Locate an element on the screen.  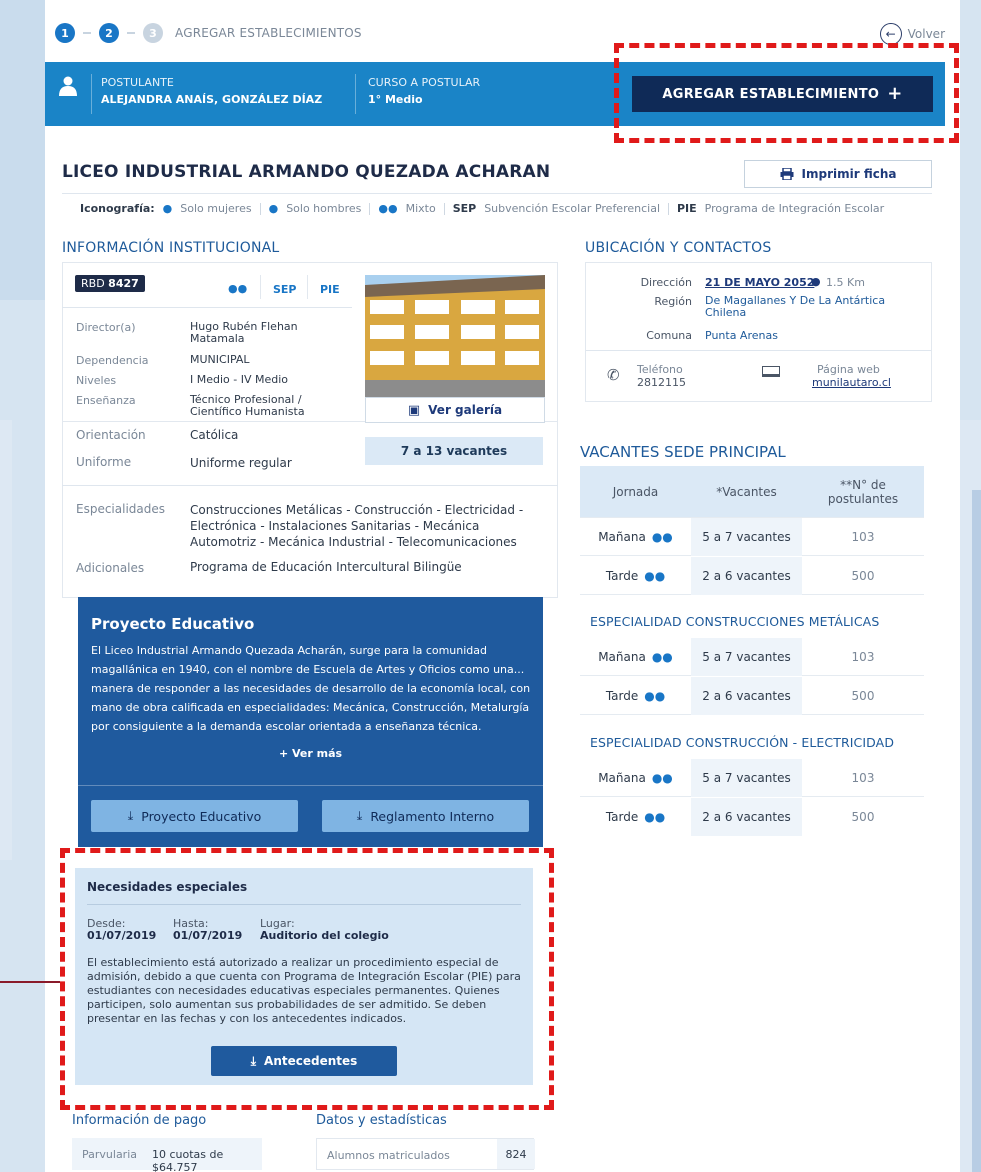
commune-key: Comuna is located at coordinates (669, 335).